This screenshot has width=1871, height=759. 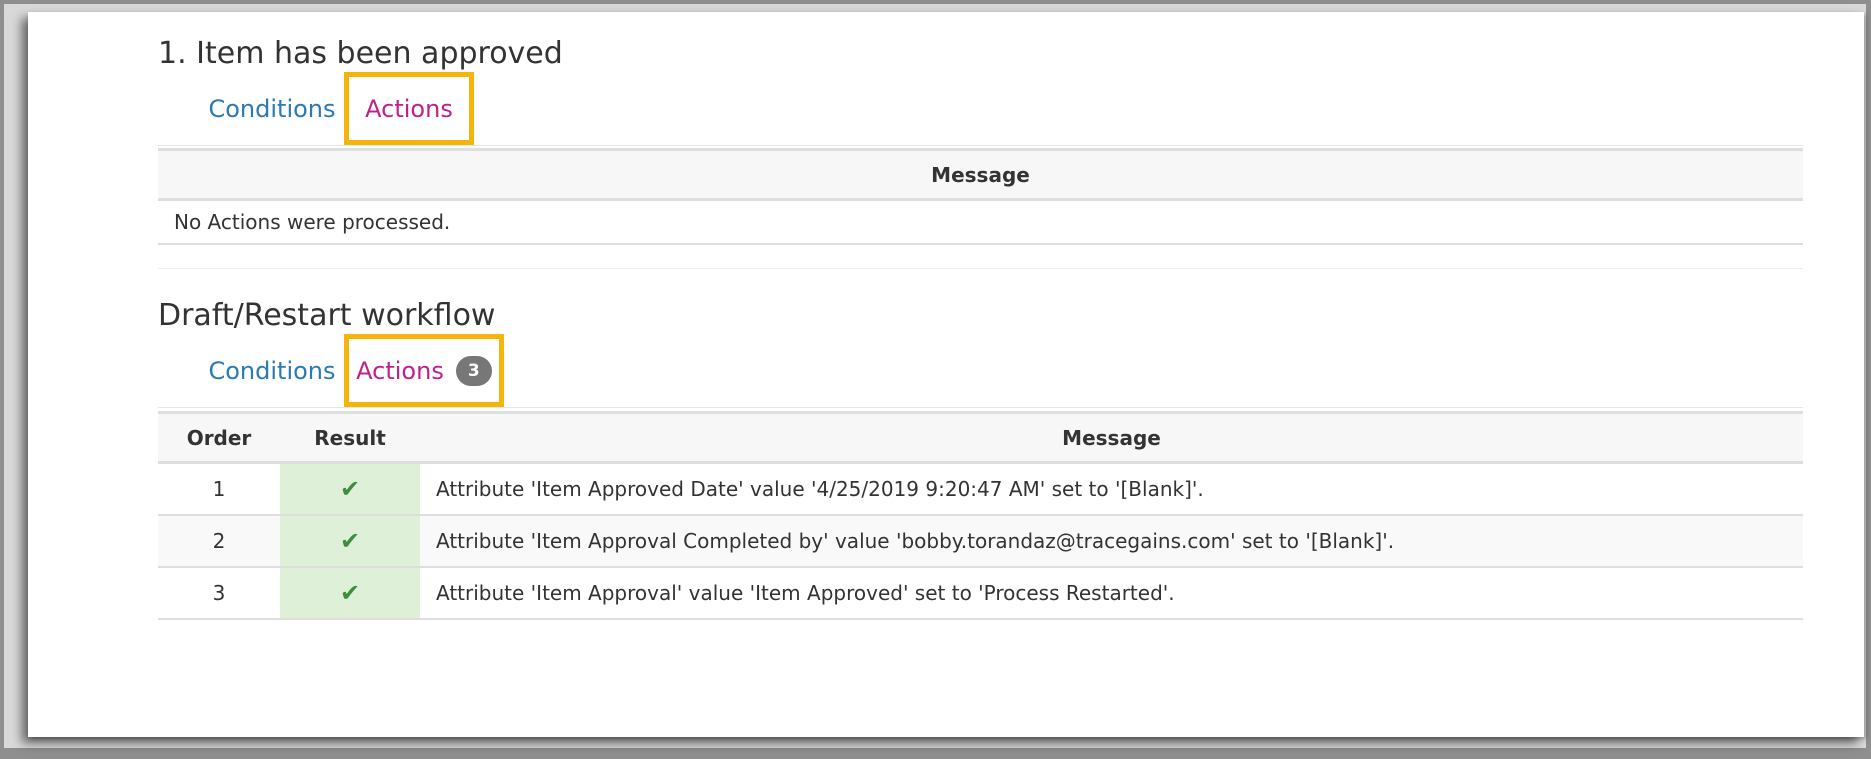 What do you see at coordinates (327, 315) in the screenshot?
I see `section-title-draft-restart: Draft/Restart workflow` at bounding box center [327, 315].